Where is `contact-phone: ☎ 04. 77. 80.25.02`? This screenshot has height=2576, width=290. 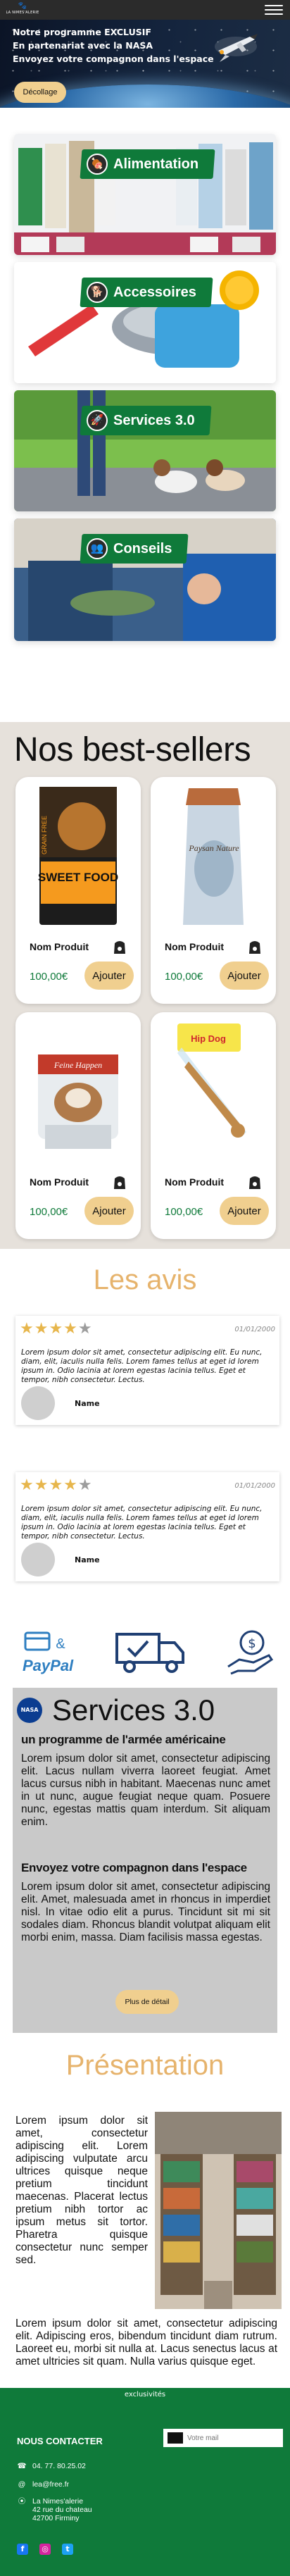 contact-phone: ☎ 04. 77. 80.25.02 is located at coordinates (51, 2466).